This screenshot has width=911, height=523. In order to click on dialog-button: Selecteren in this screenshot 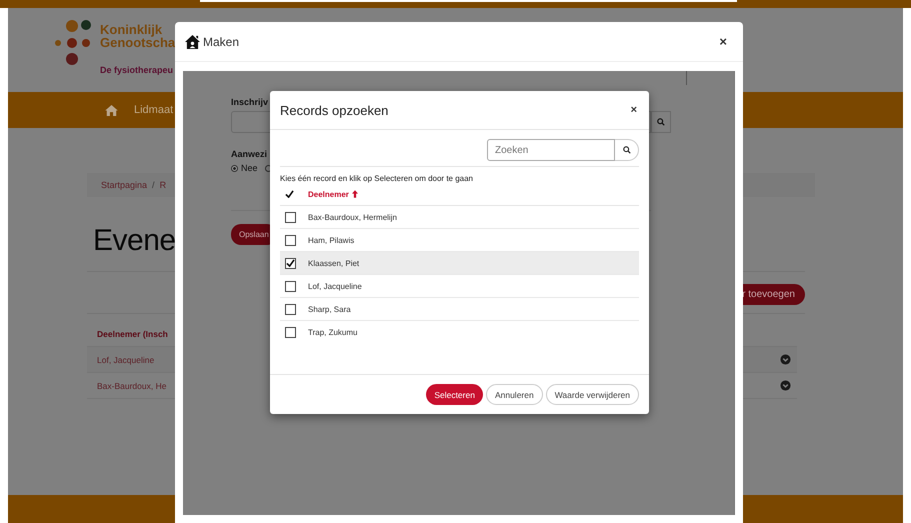, I will do `click(454, 394)`.